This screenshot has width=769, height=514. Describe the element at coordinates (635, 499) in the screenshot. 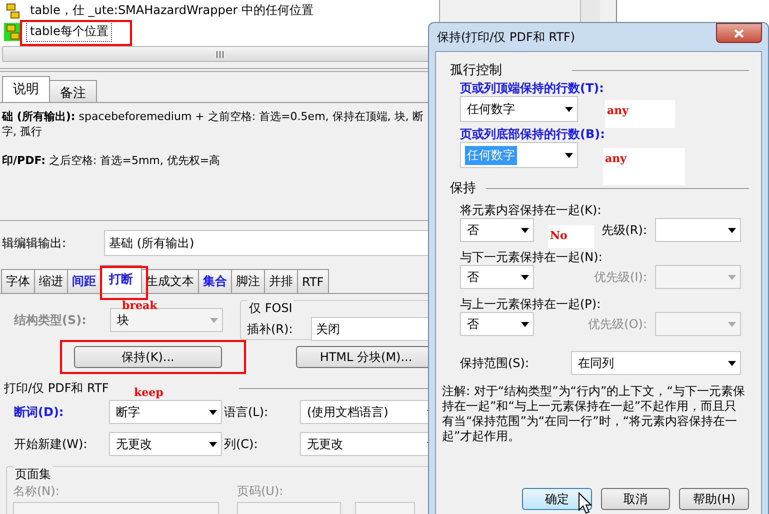

I see `dialog-button: 取消` at that location.